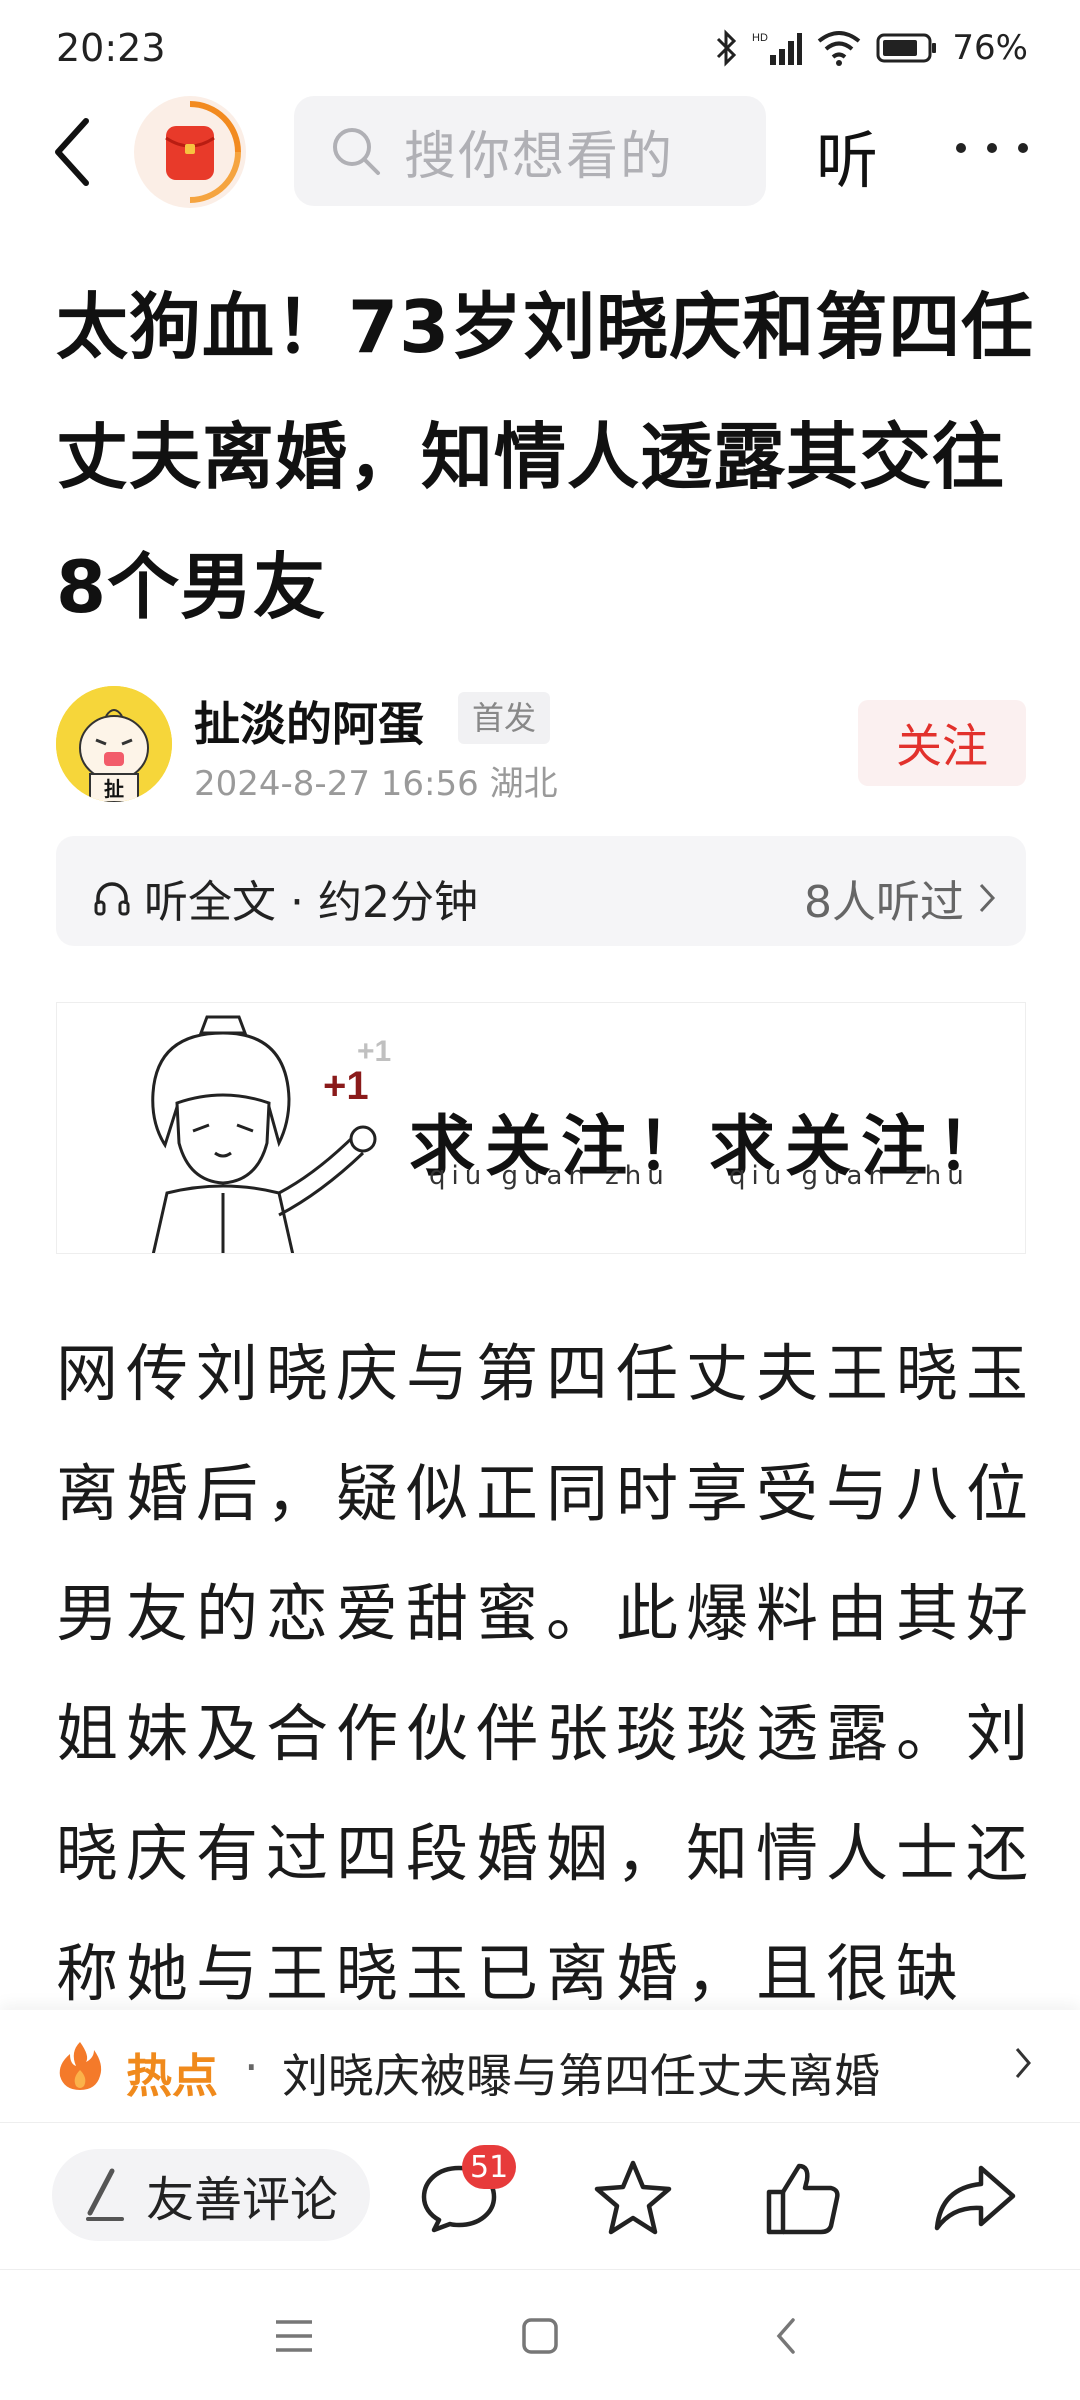  I want to click on listener-count: 8人听过, so click(884, 902).